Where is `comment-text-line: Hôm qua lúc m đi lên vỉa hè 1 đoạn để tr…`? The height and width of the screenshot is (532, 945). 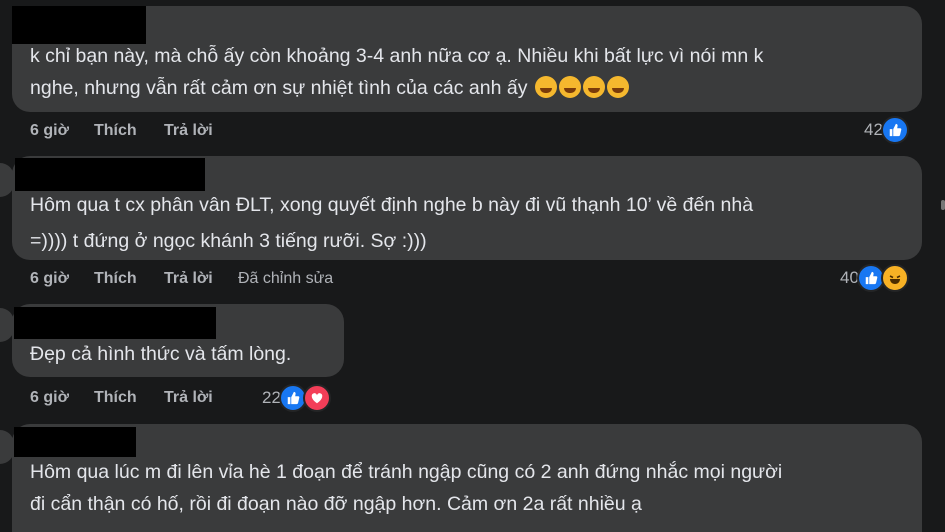
comment-text-line: Hôm qua lúc m đi lên vỉa hè 1 đoạn để tr… is located at coordinates (406, 472).